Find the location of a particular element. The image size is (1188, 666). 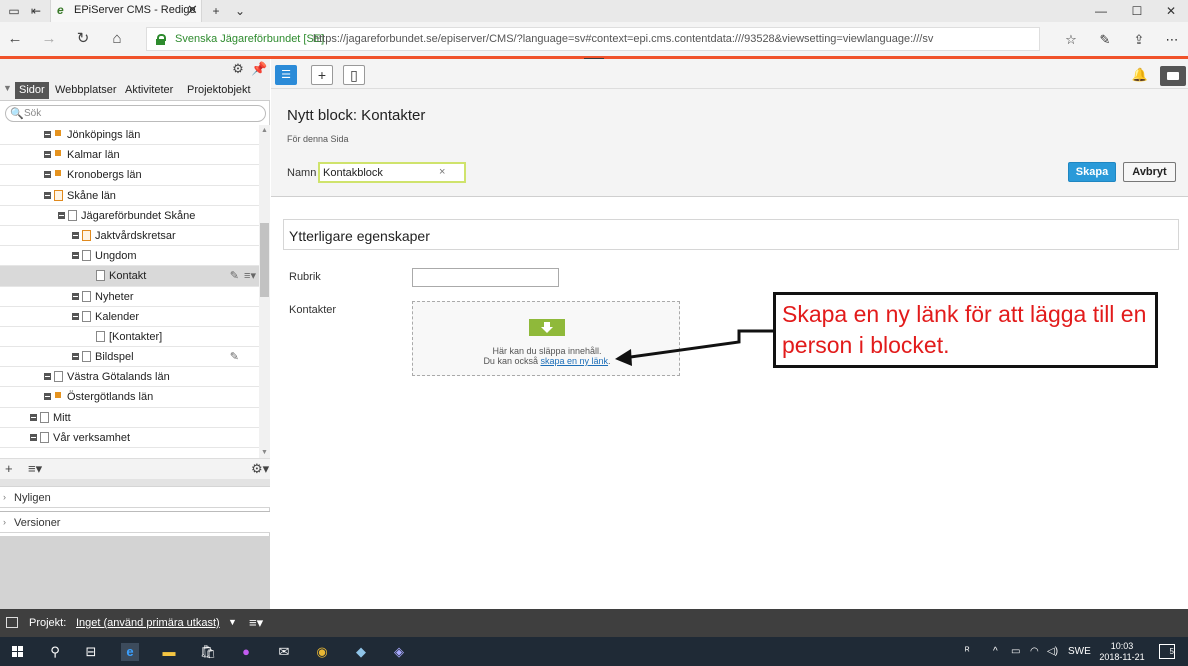

store-icon: 🛍 is located at coordinates (208, 652).